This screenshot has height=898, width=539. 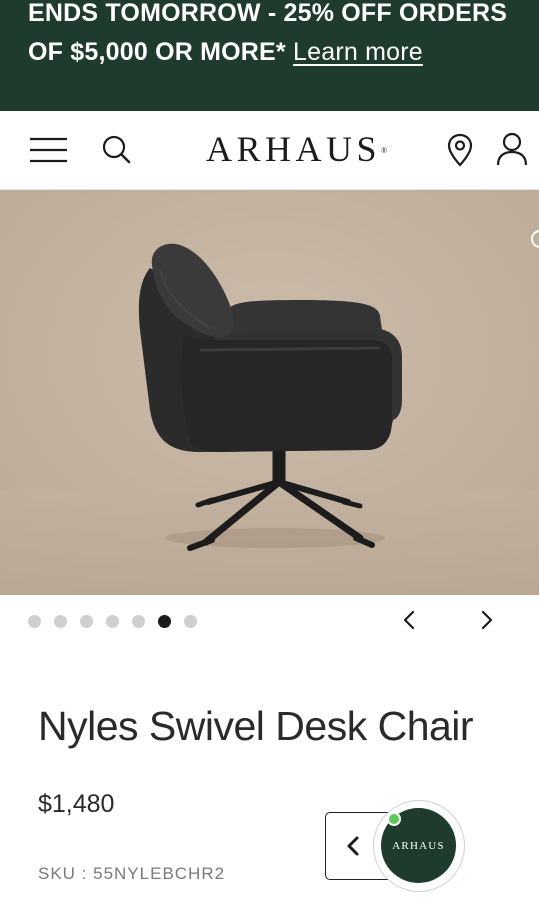 I want to click on brand-name: ARHAUS, so click(x=294, y=149).